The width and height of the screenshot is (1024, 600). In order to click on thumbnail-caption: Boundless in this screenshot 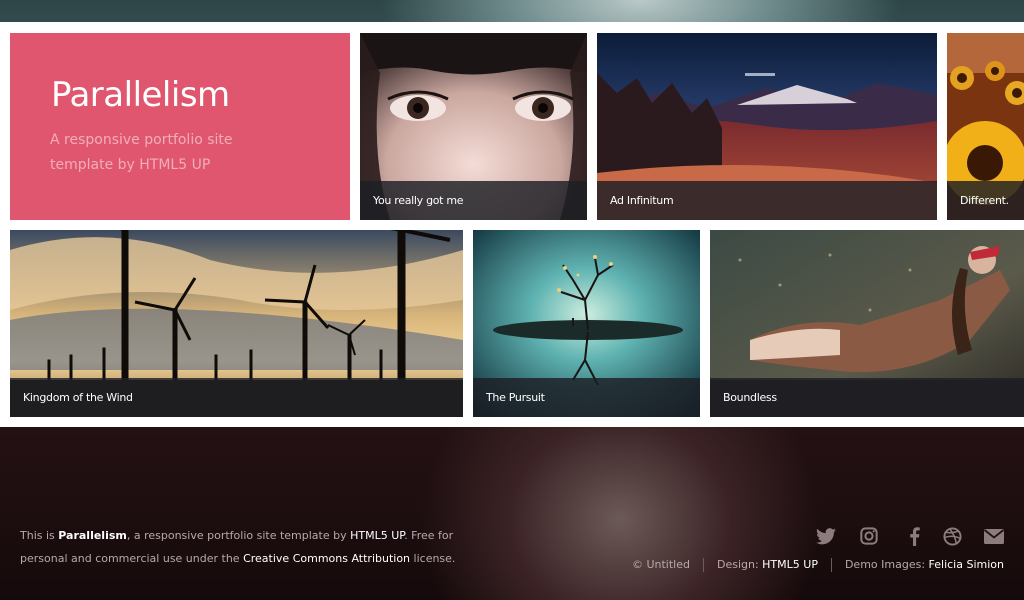, I will do `click(867, 397)`.